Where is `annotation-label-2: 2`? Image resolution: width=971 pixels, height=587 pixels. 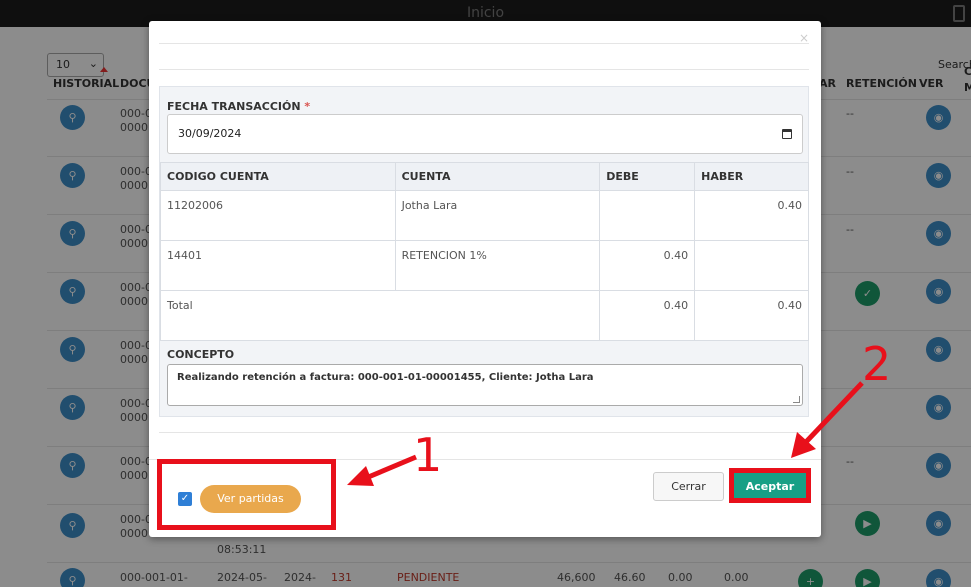 annotation-label-2: 2 is located at coordinates (877, 364).